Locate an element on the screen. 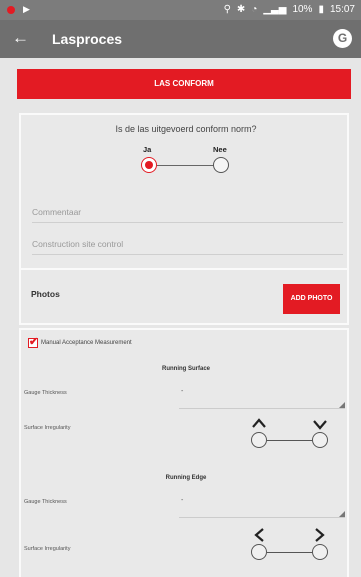  status-bar: ▶ ⚲ ✱ ◔ ▁▃▅ 10% ▮ 15:07 is located at coordinates (180, 10).